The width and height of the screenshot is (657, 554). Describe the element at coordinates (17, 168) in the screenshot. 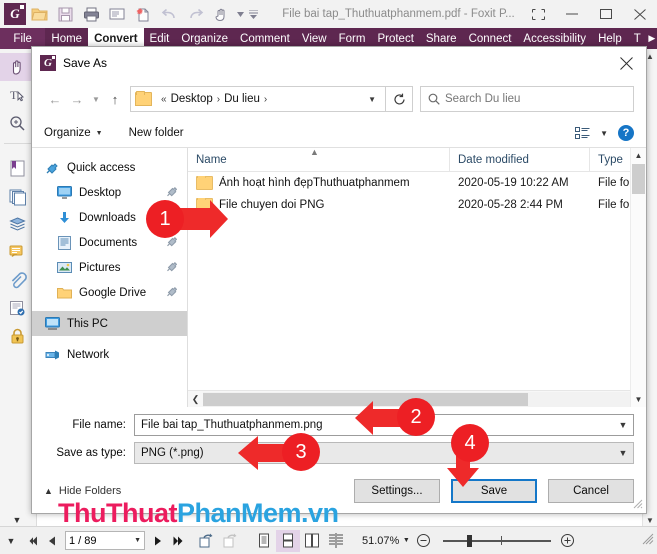

I see `bookmark-panel-icon` at that location.